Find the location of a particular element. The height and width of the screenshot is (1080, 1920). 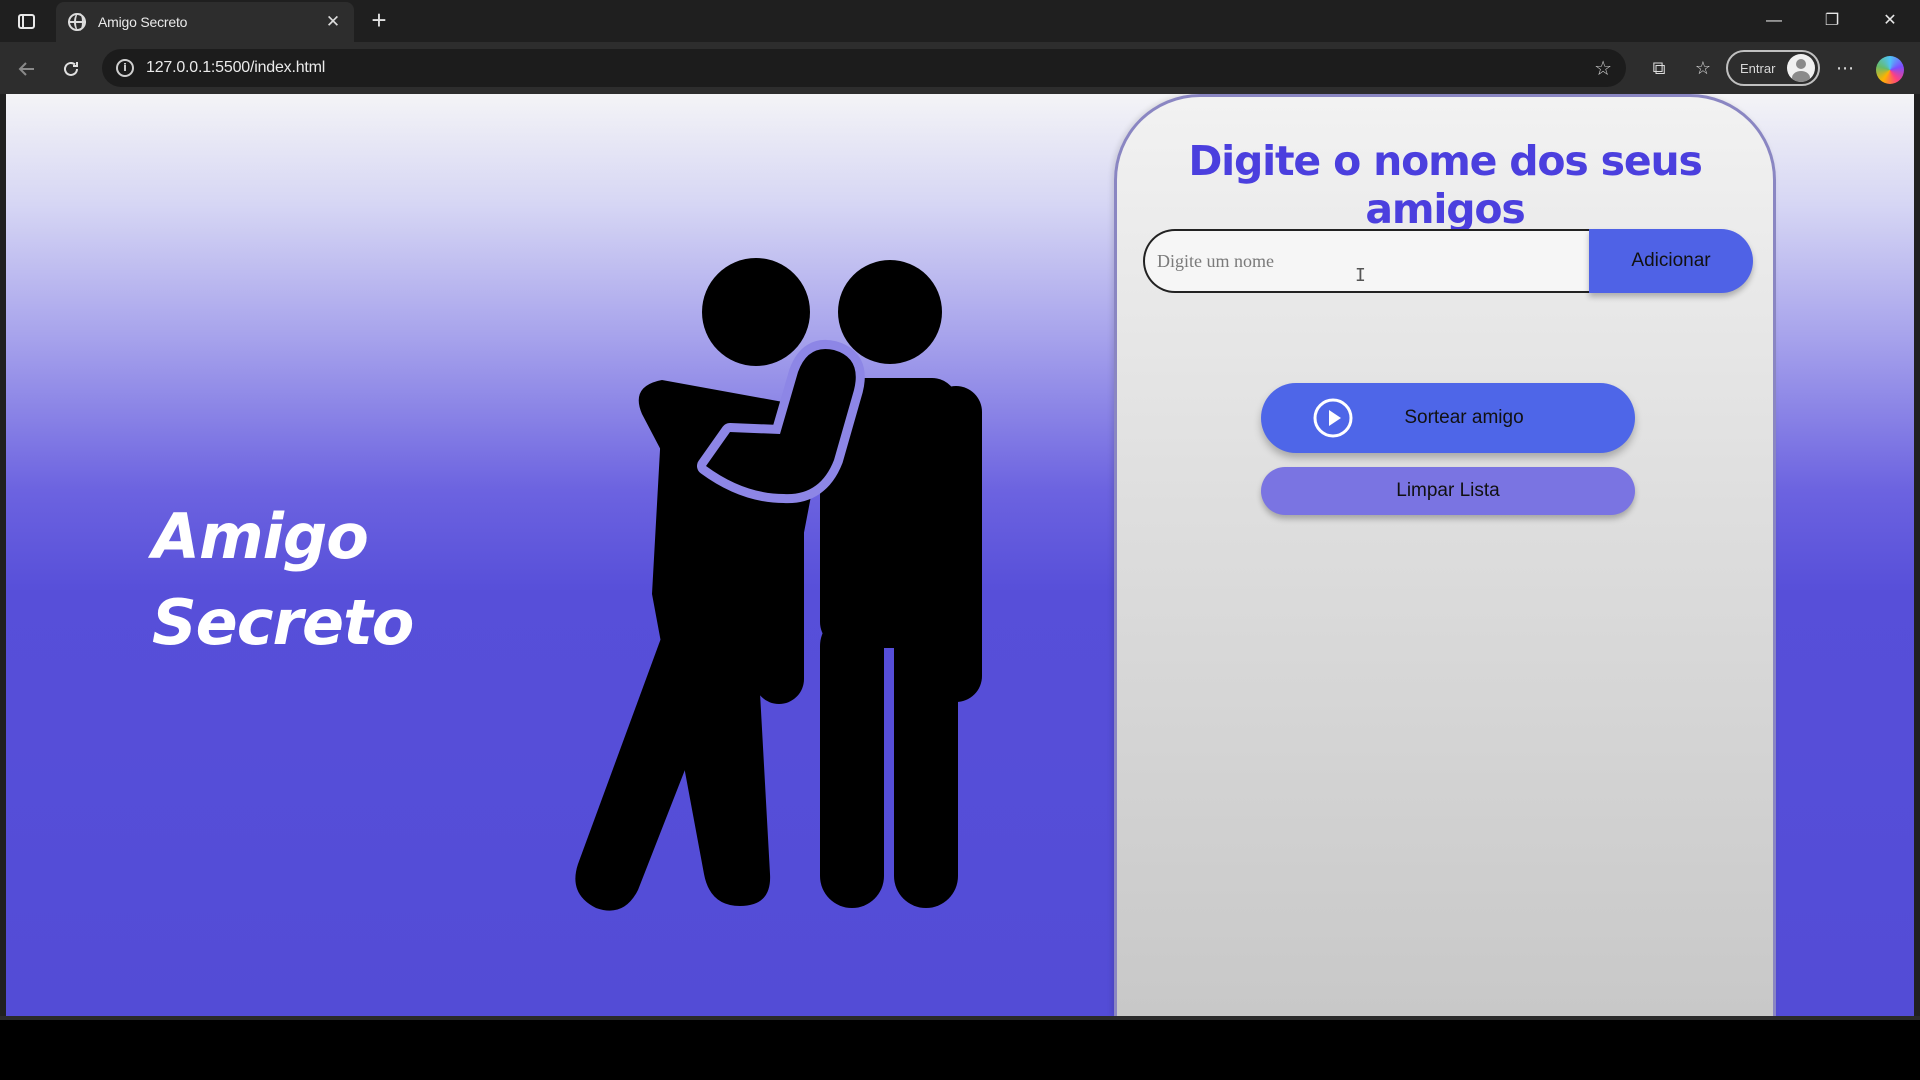

brand-line-2: Secreto is located at coordinates (283, 622).